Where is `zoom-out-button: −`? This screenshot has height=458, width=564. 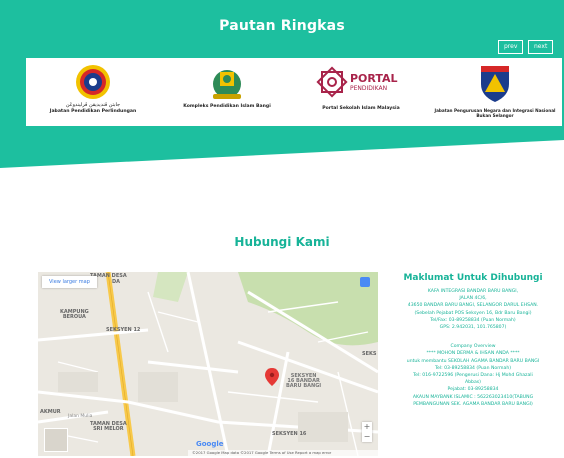 zoom-out-button: − is located at coordinates (367, 437).